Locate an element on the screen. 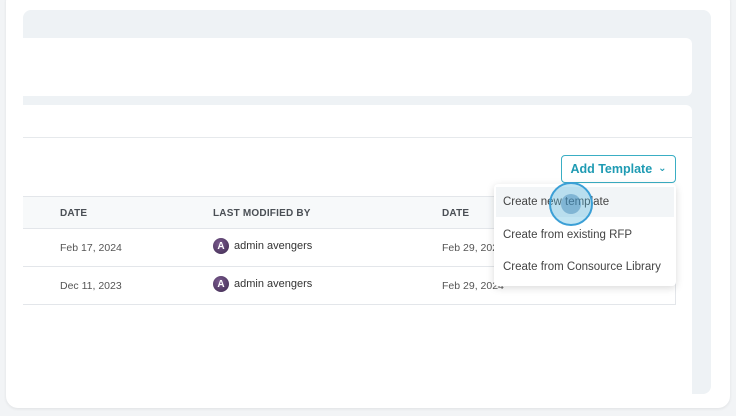 The image size is (736, 416). header-date-2: DATE is located at coordinates (455, 213).